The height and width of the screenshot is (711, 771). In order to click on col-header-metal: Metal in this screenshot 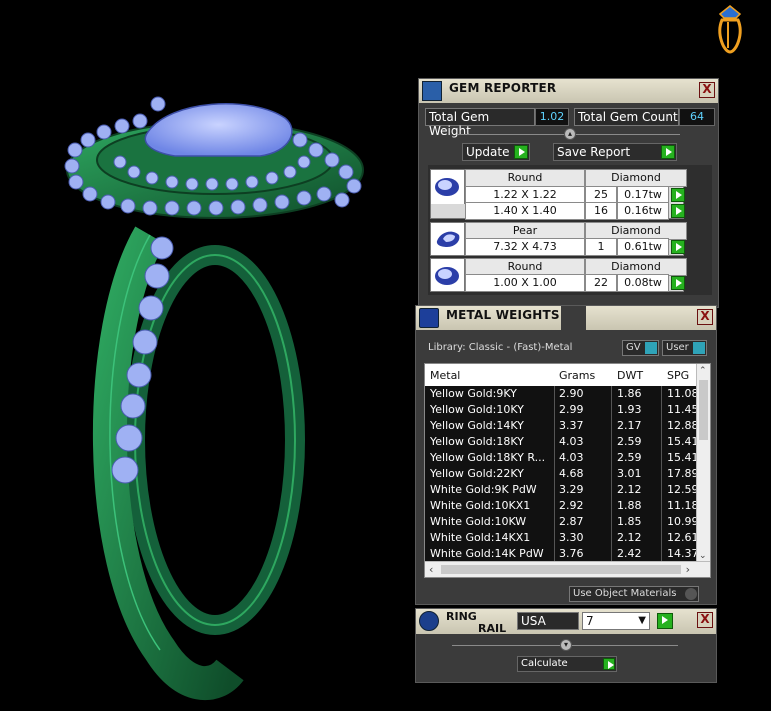, I will do `click(445, 375)`.